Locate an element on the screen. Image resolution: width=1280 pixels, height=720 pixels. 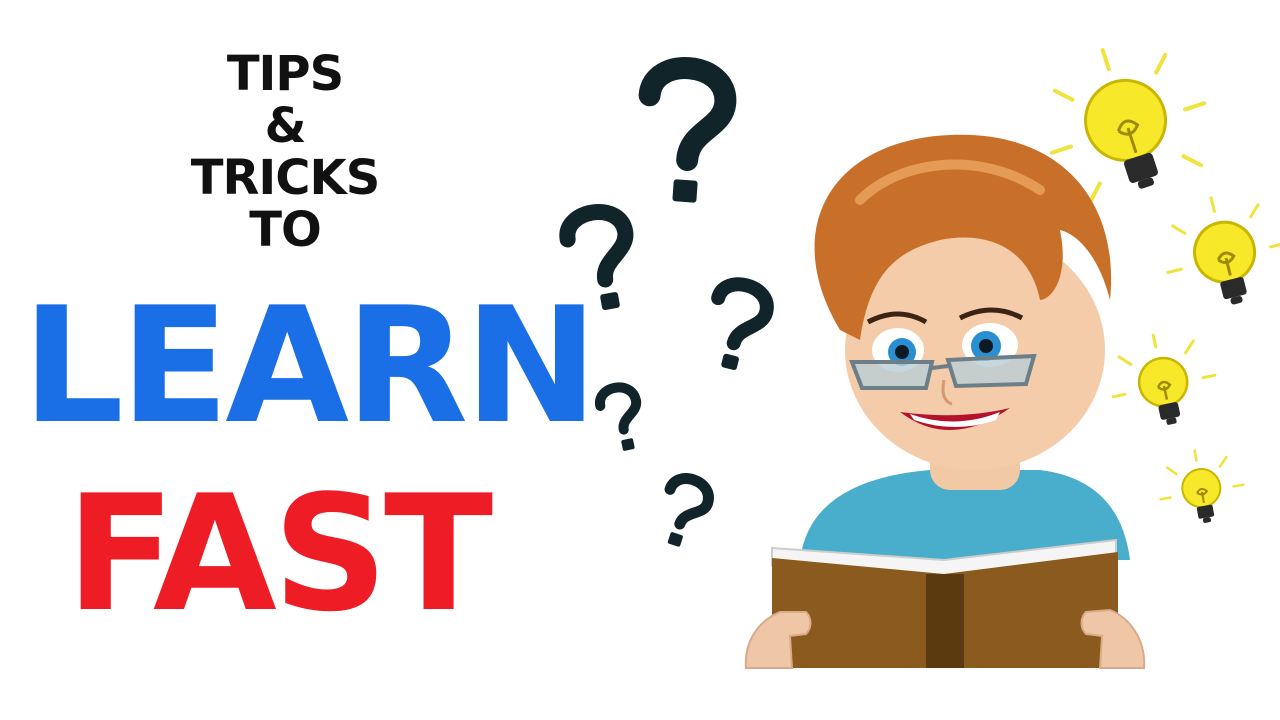
question-marks is located at coordinates (666, 302).